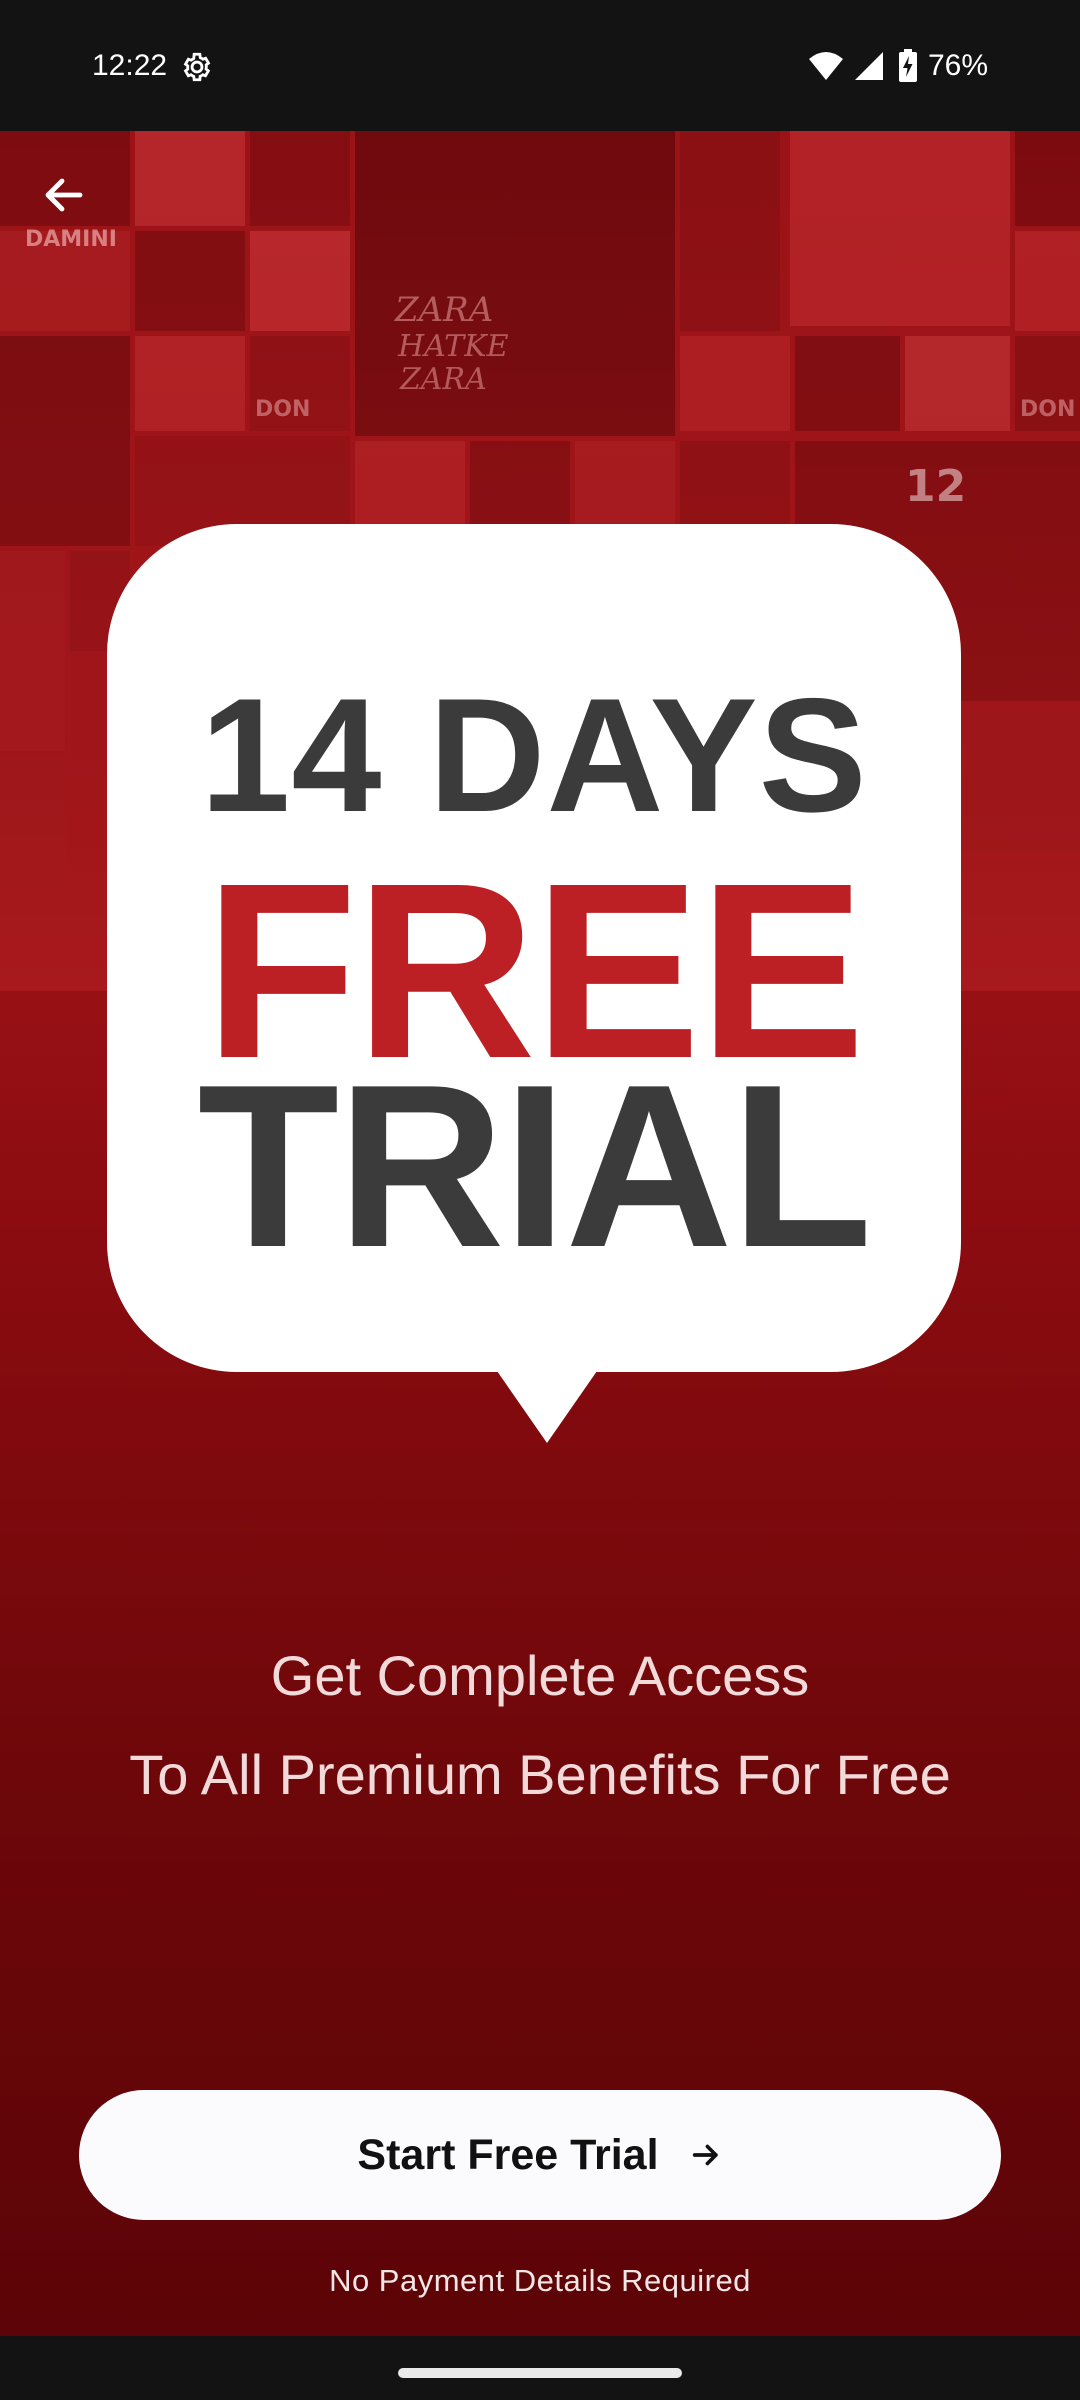  What do you see at coordinates (197, 67) in the screenshot?
I see `gear-icon` at bounding box center [197, 67].